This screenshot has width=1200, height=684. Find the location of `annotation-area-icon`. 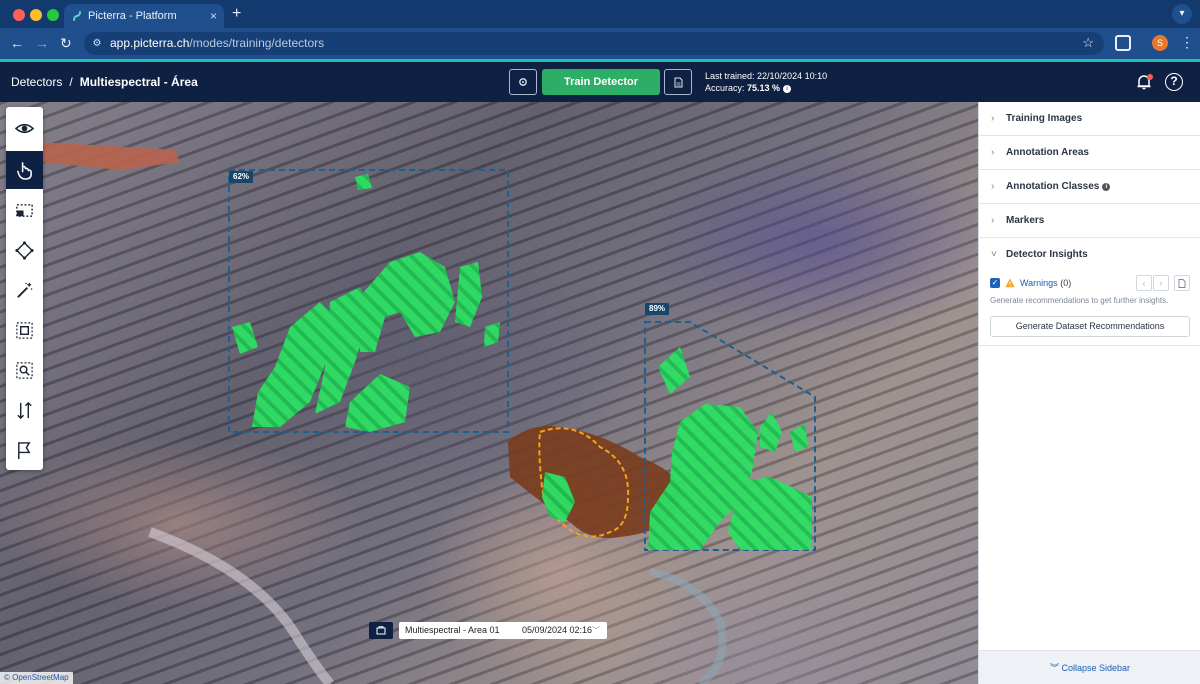

annotation-area-icon is located at coordinates (24, 330).